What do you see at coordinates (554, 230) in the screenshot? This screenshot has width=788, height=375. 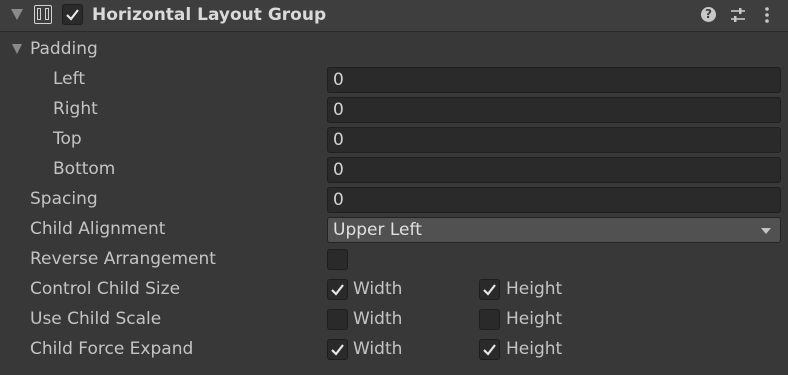 I see `child-alignment-dropdown: Upper Left` at bounding box center [554, 230].